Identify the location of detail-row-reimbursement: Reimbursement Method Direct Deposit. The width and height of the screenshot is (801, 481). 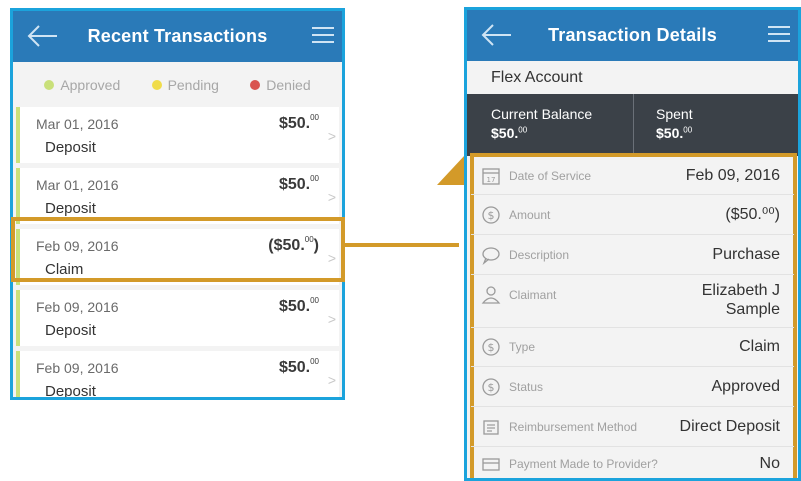
(632, 426).